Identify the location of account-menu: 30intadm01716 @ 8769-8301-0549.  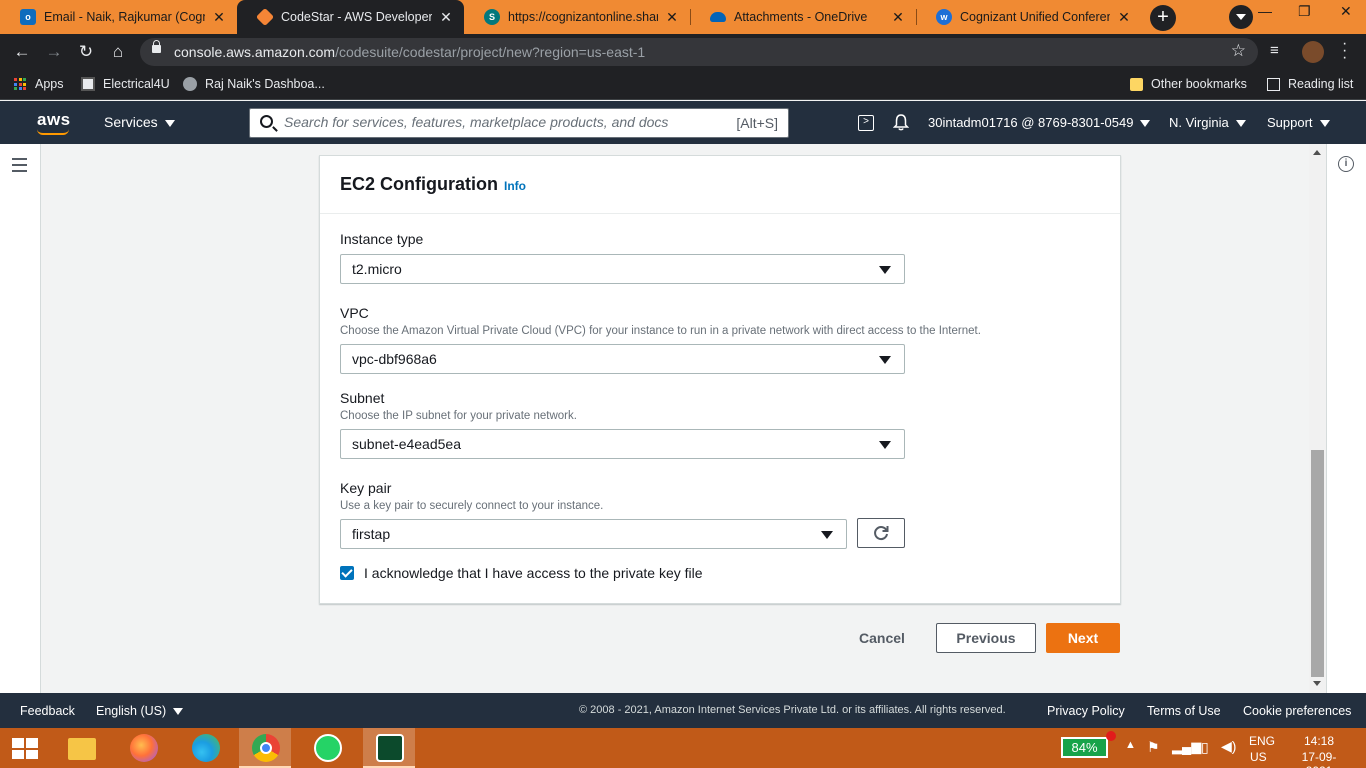
(1039, 122).